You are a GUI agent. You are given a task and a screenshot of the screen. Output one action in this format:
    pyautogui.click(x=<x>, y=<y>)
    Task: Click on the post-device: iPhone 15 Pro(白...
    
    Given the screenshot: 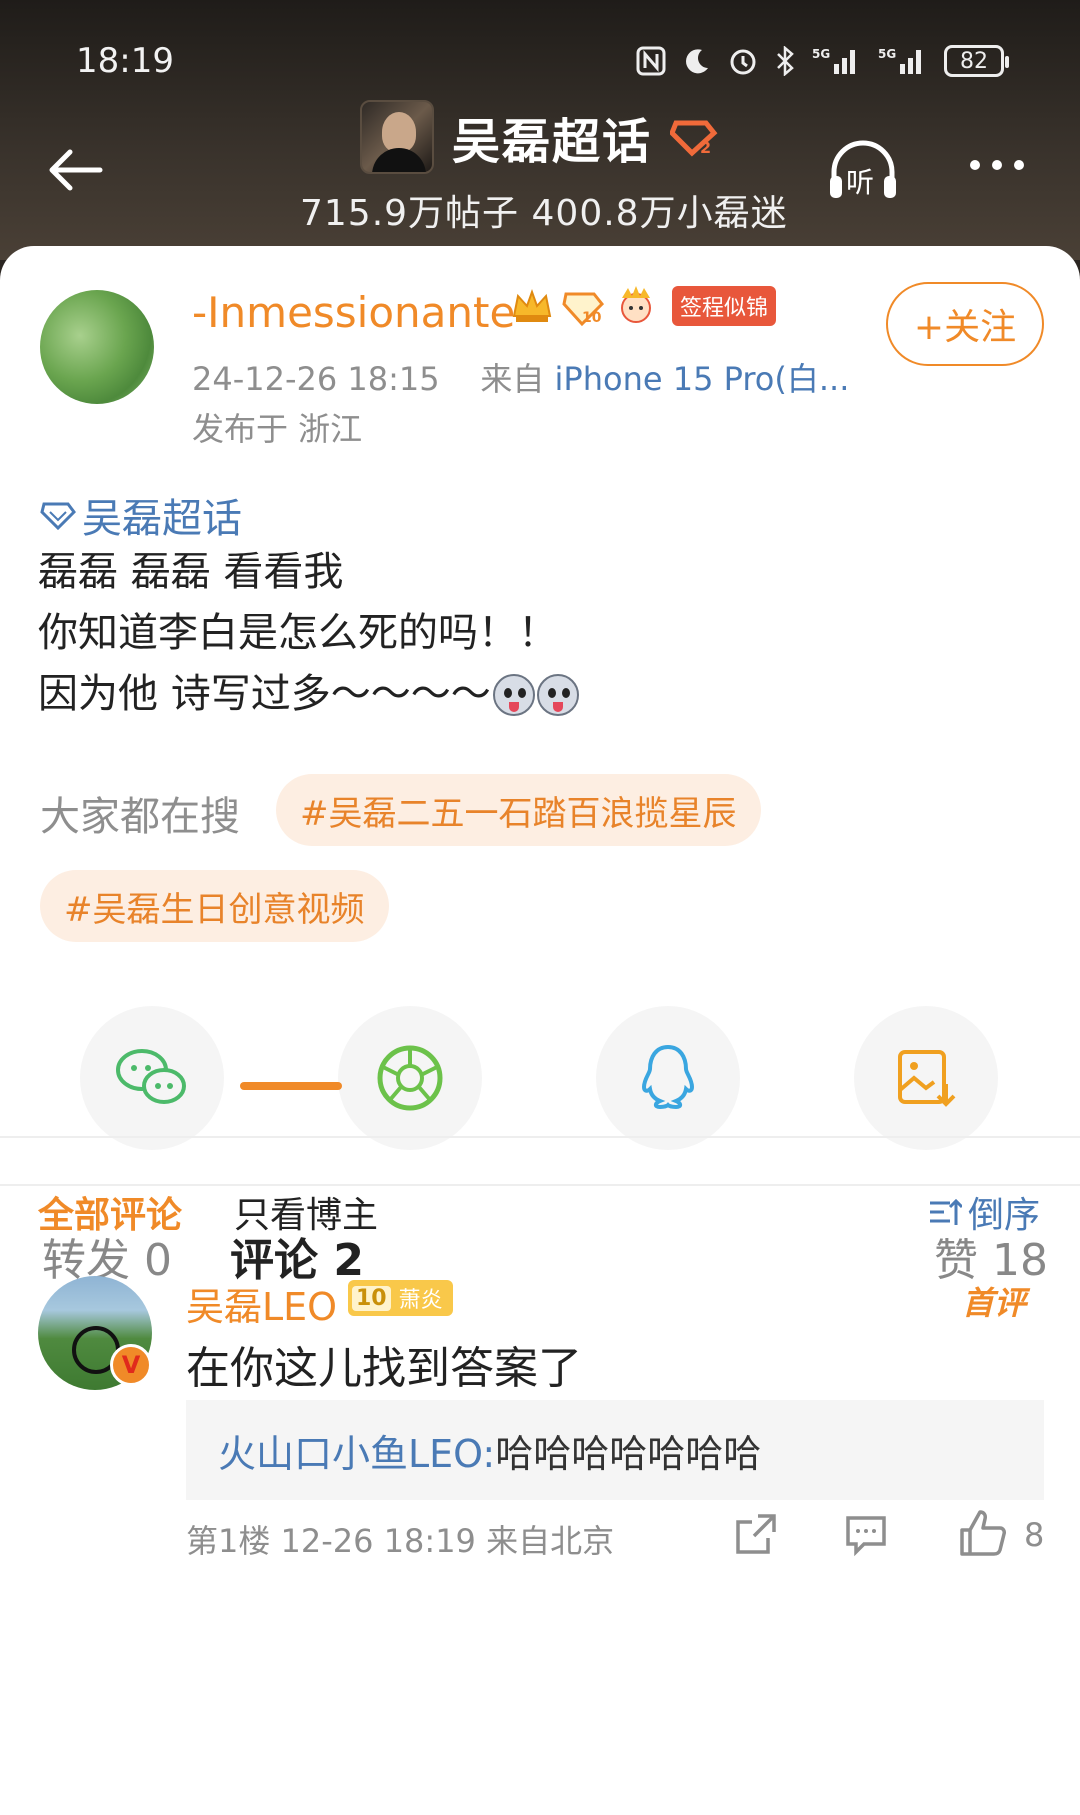 What is the action you would take?
    pyautogui.click(x=702, y=379)
    